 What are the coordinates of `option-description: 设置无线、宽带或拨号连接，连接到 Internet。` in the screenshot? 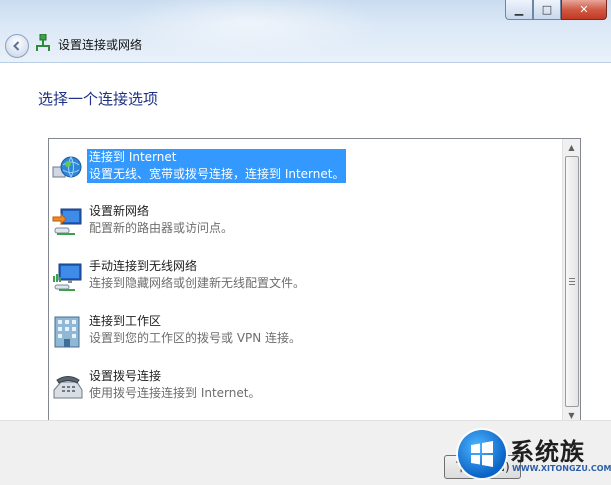 It's located at (217, 174).